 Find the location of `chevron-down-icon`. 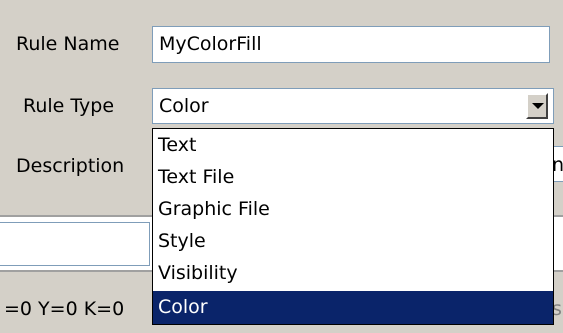

chevron-down-icon is located at coordinates (538, 106).